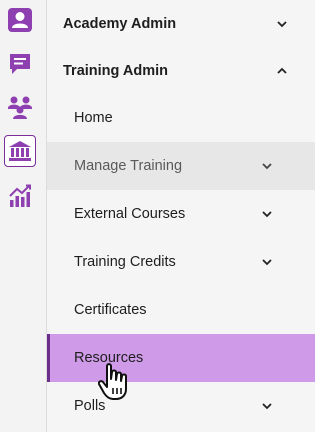 The image size is (320, 432). Describe the element at coordinates (125, 262) in the screenshot. I see `menu-item-label: Training Credits` at that location.